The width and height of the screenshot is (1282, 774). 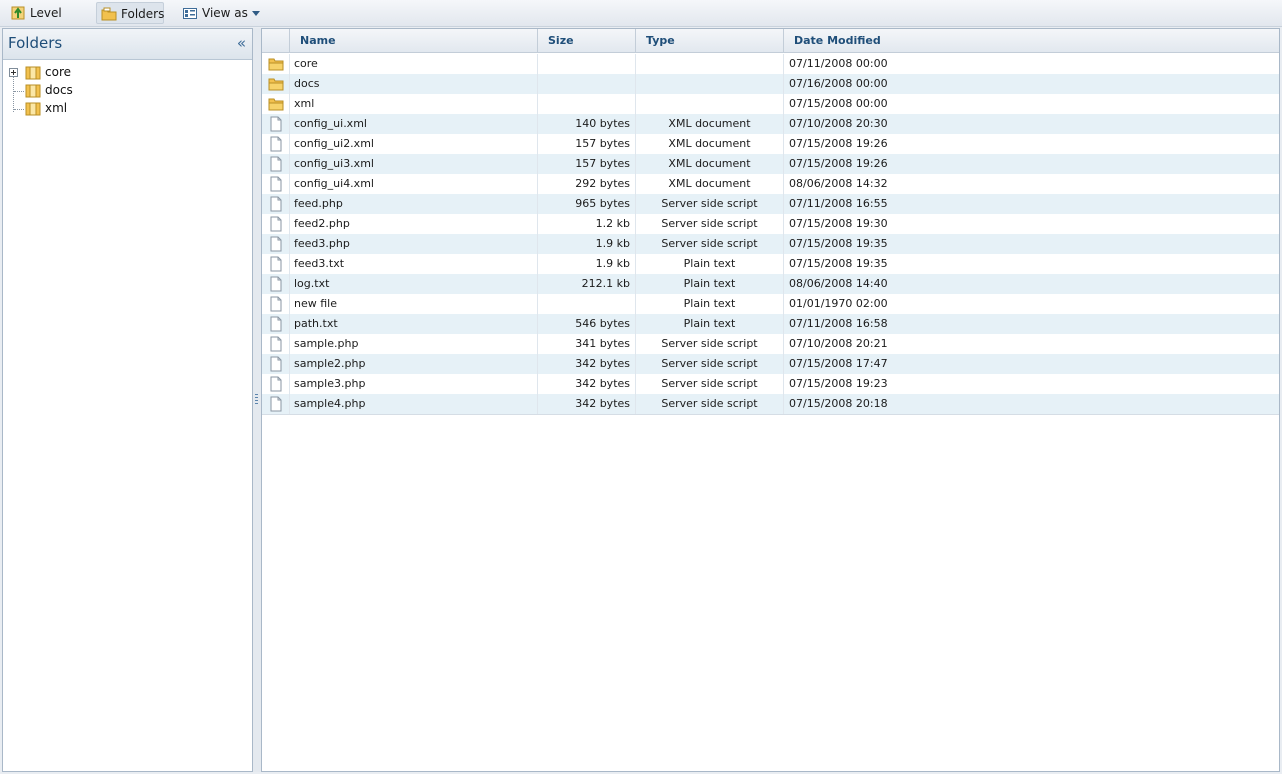 I want to click on level-up-icon, so click(x=18, y=13).